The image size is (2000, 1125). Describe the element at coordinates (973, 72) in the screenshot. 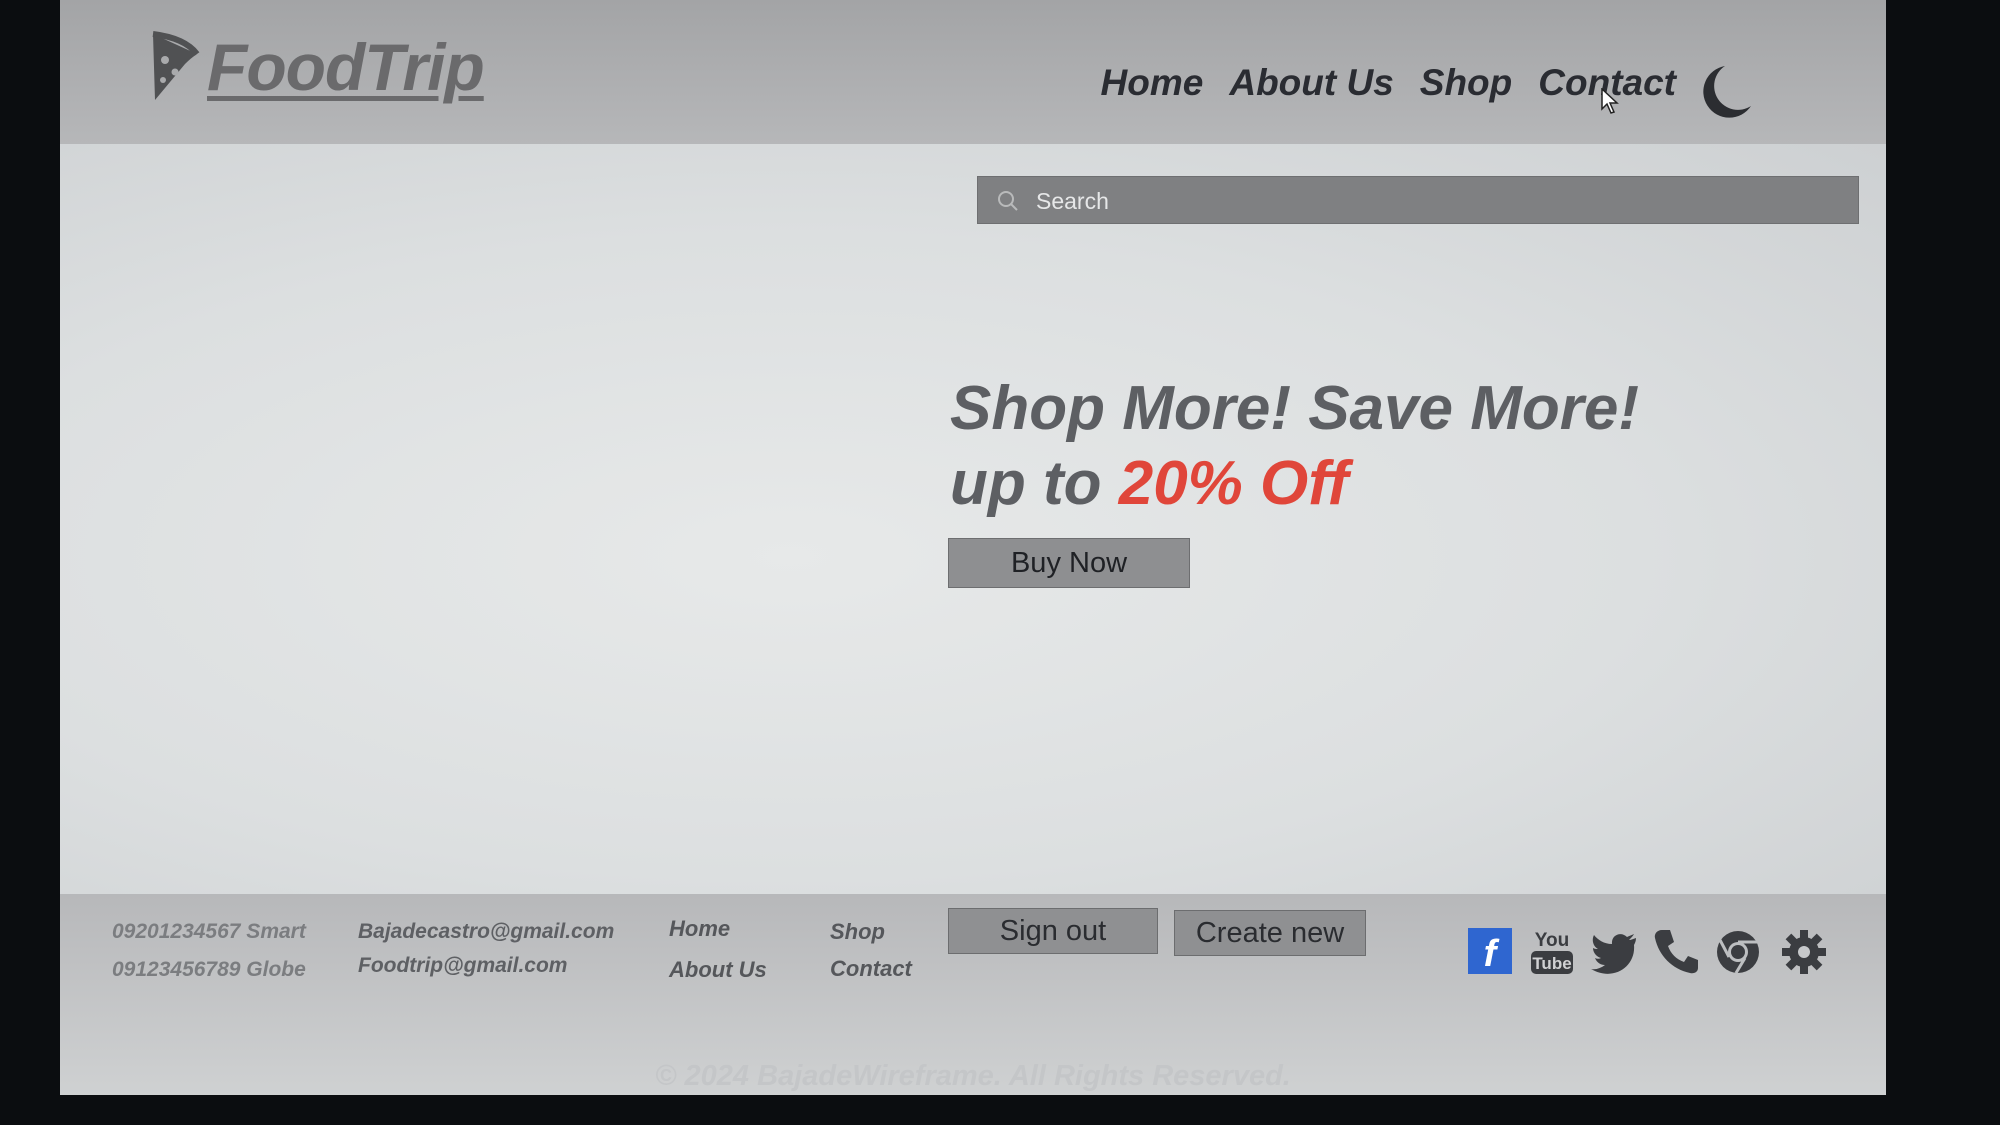

I see `site-header: FoodTrip Home About Us Shop Contact` at that location.